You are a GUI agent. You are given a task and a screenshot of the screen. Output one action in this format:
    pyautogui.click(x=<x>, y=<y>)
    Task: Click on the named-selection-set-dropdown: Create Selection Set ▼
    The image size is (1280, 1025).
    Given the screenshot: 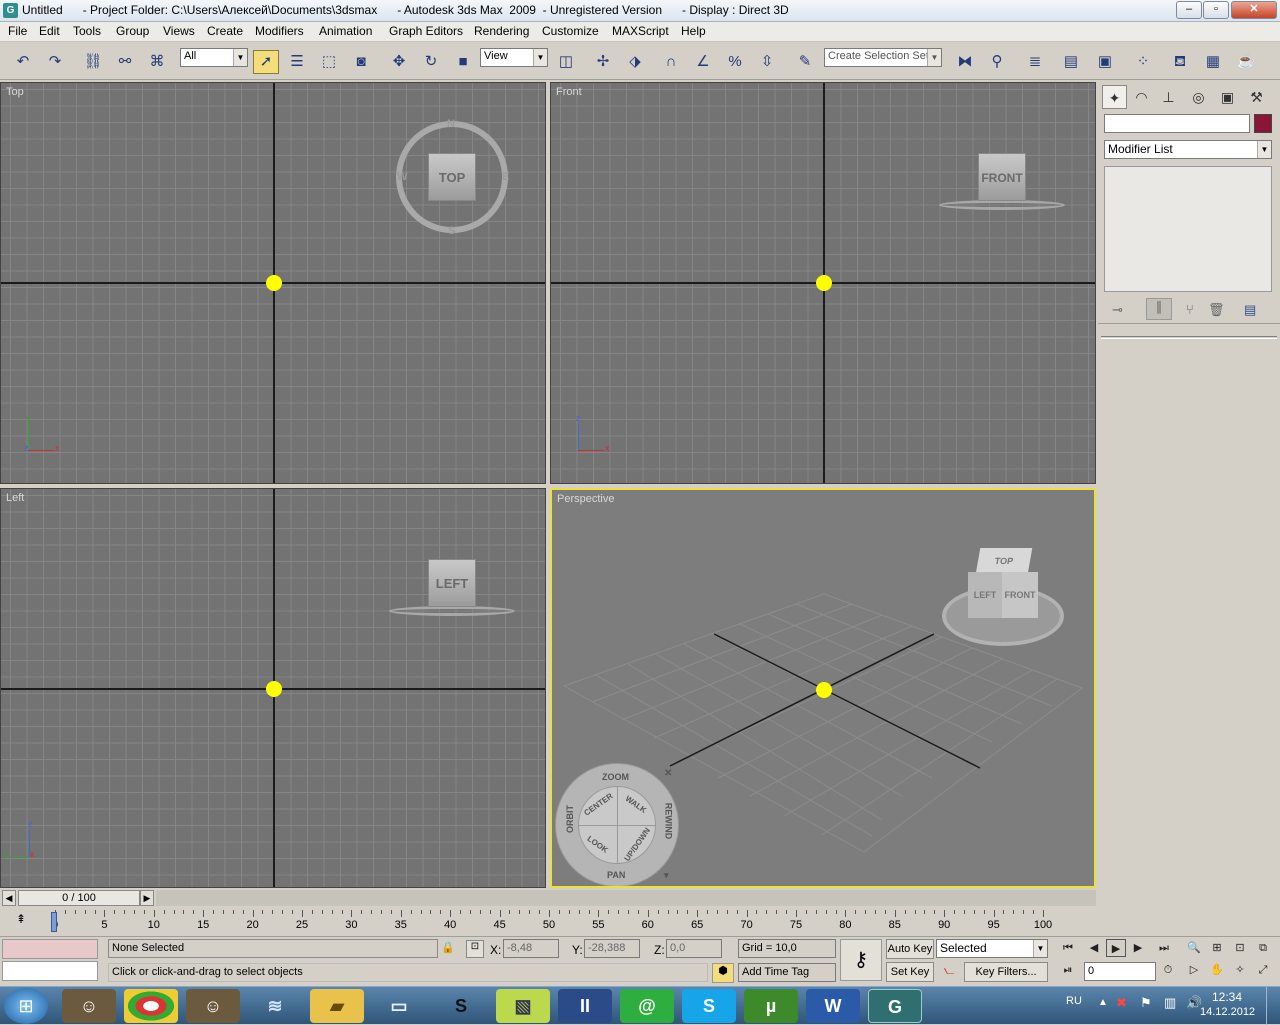 What is the action you would take?
    pyautogui.click(x=883, y=57)
    